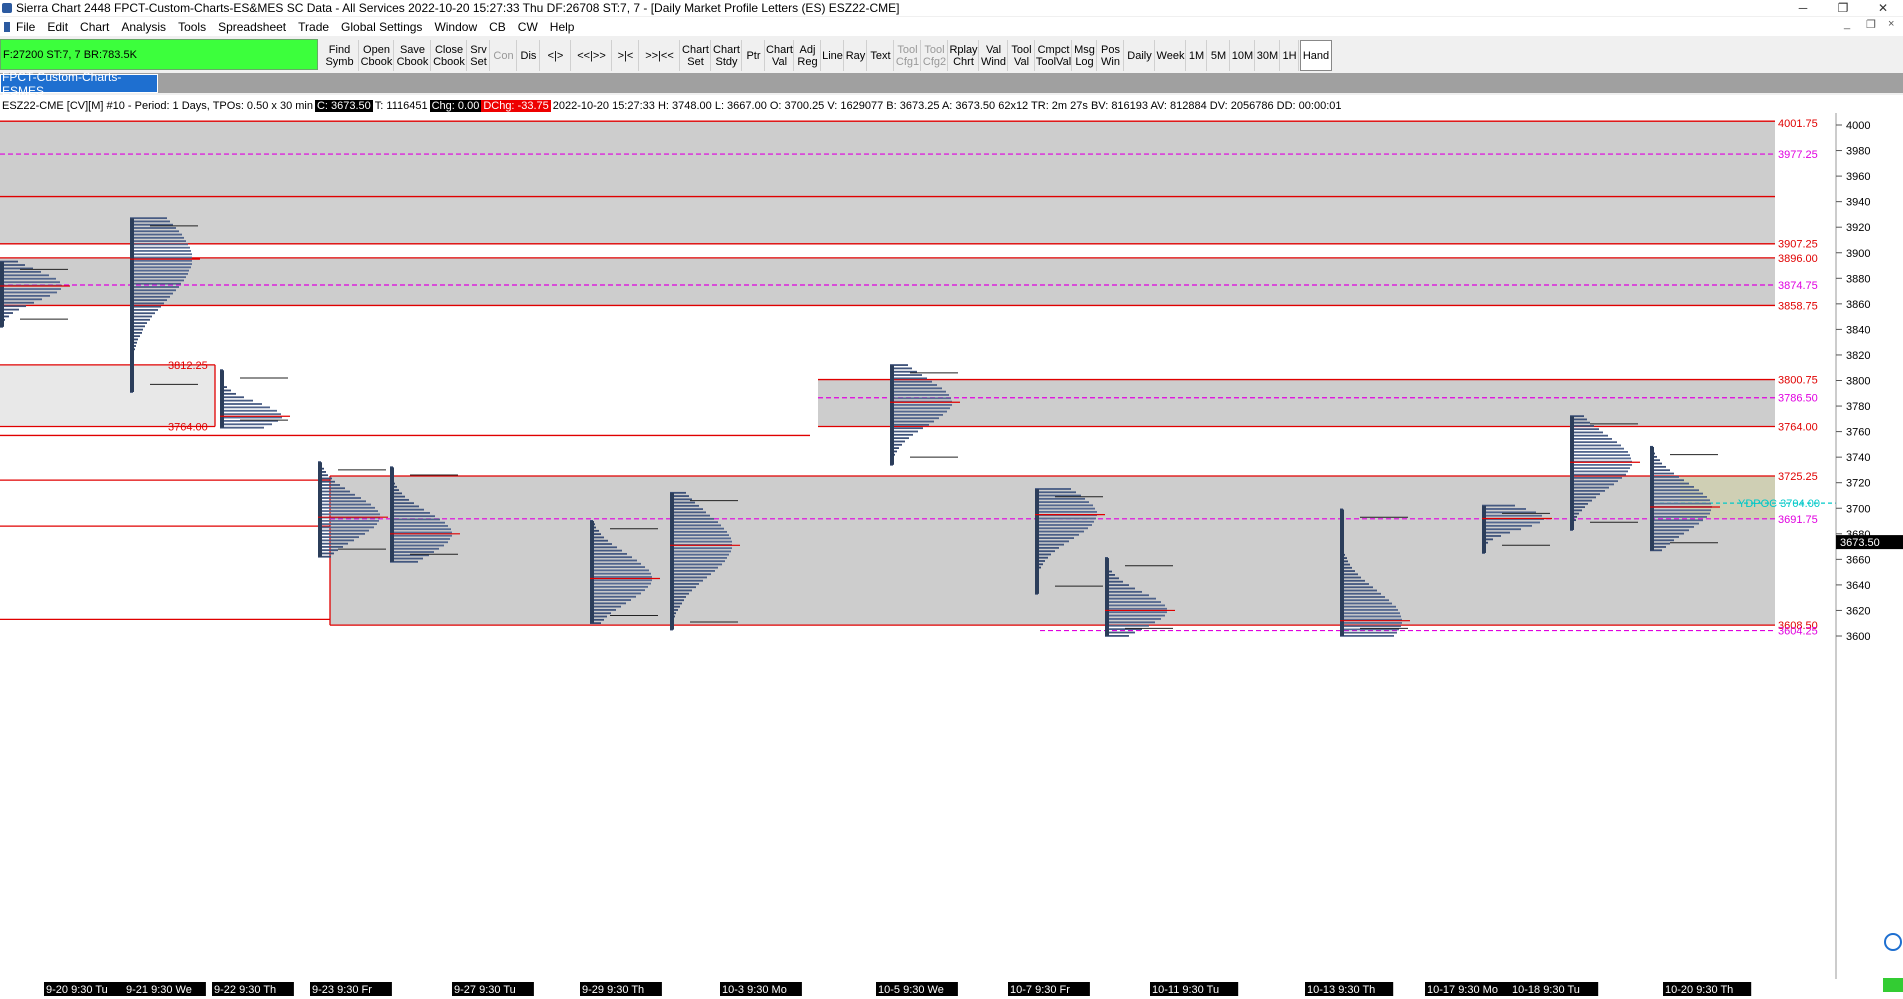  Describe the element at coordinates (340, 55) in the screenshot. I see `toolbar-button-find-symb: Find Symb` at that location.